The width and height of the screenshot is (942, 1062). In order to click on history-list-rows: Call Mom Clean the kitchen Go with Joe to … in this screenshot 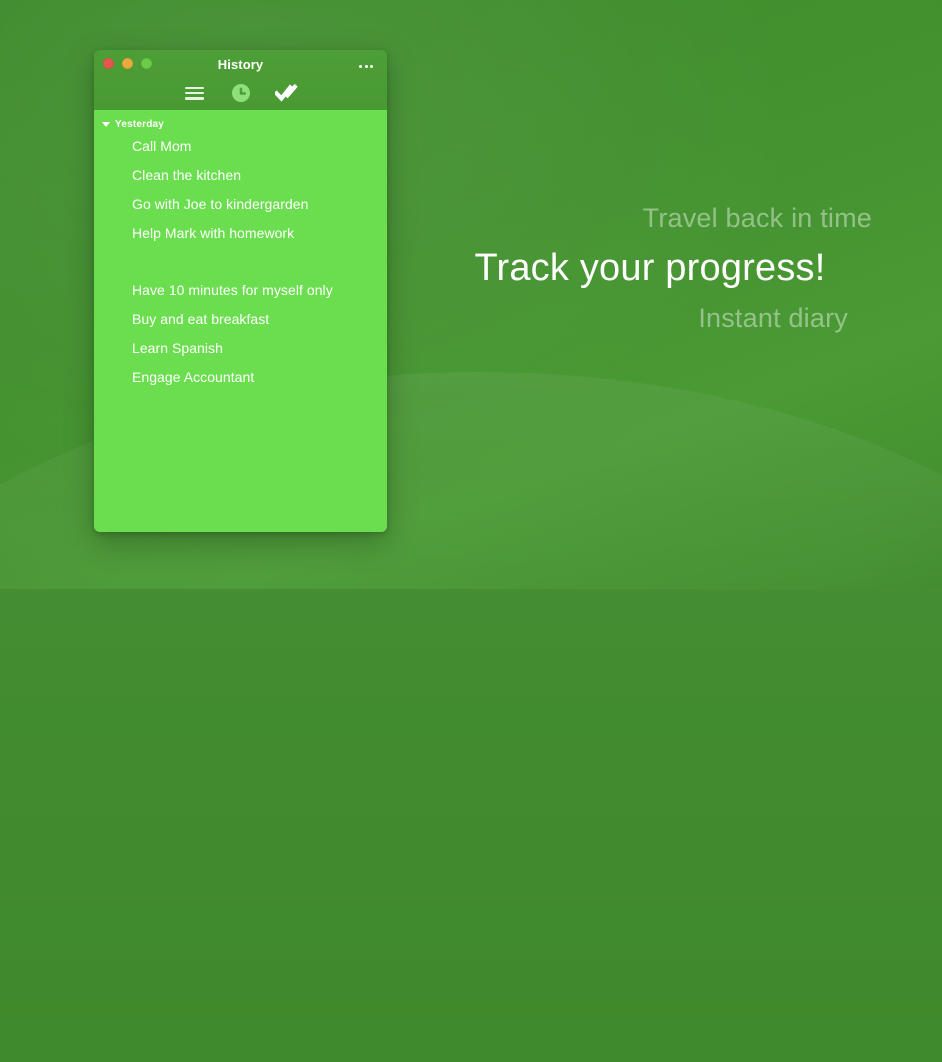, I will do `click(240, 266)`.